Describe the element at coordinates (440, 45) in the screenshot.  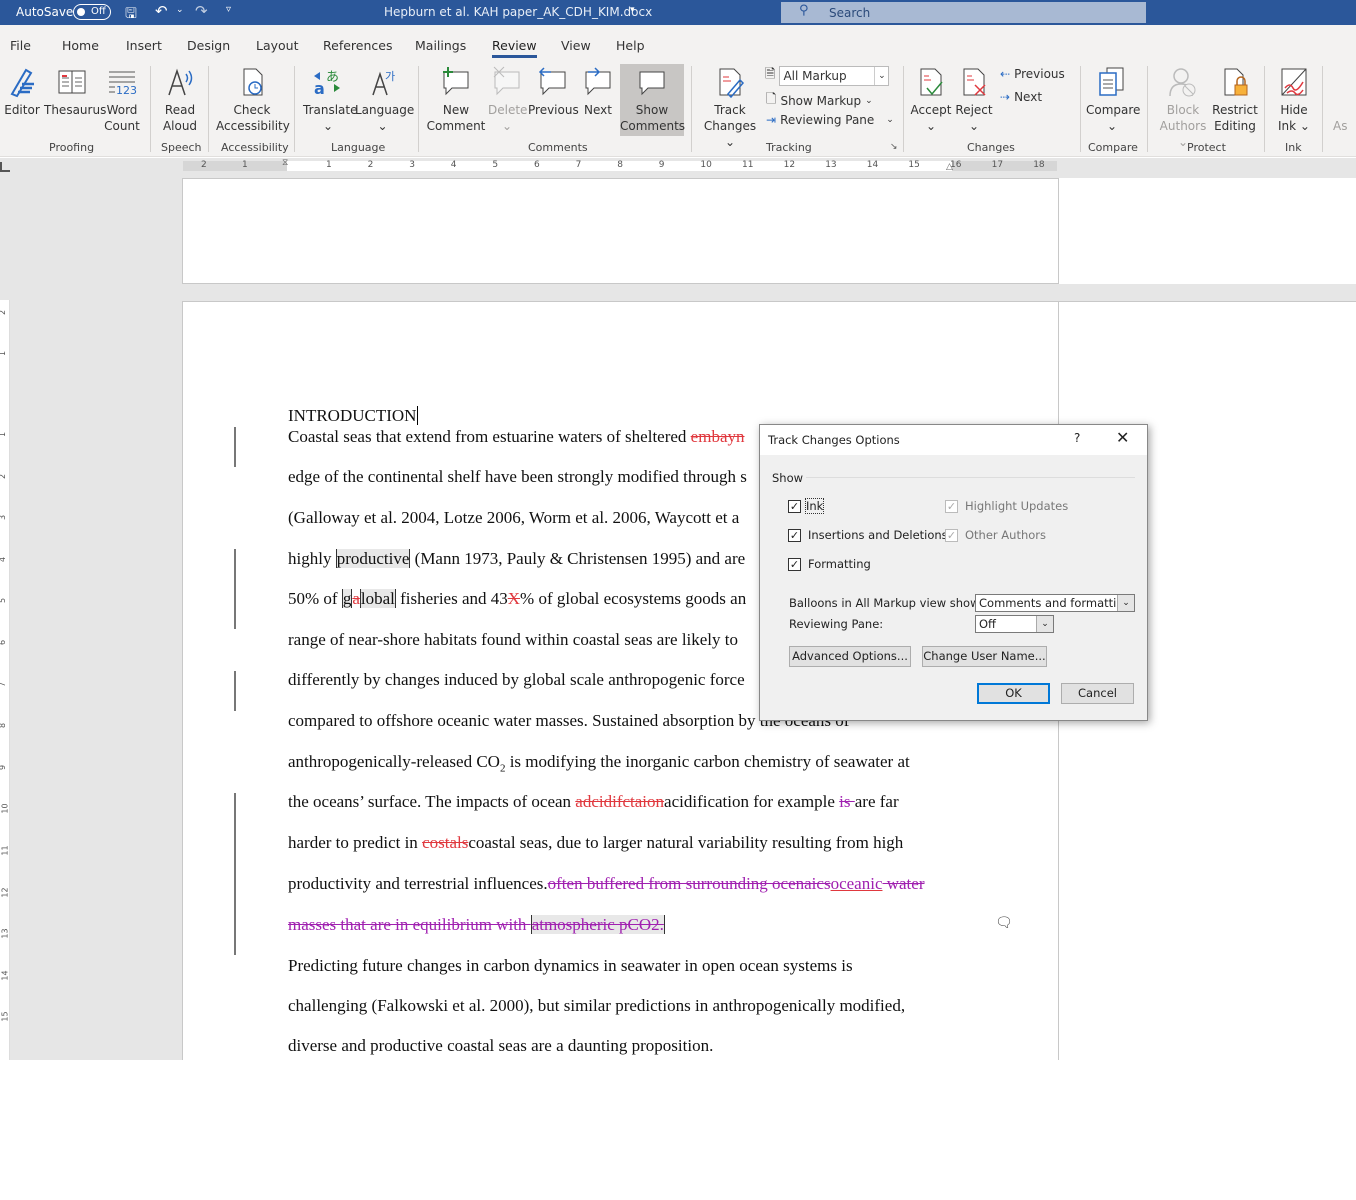
I see `tab-mailings: Mailings` at that location.